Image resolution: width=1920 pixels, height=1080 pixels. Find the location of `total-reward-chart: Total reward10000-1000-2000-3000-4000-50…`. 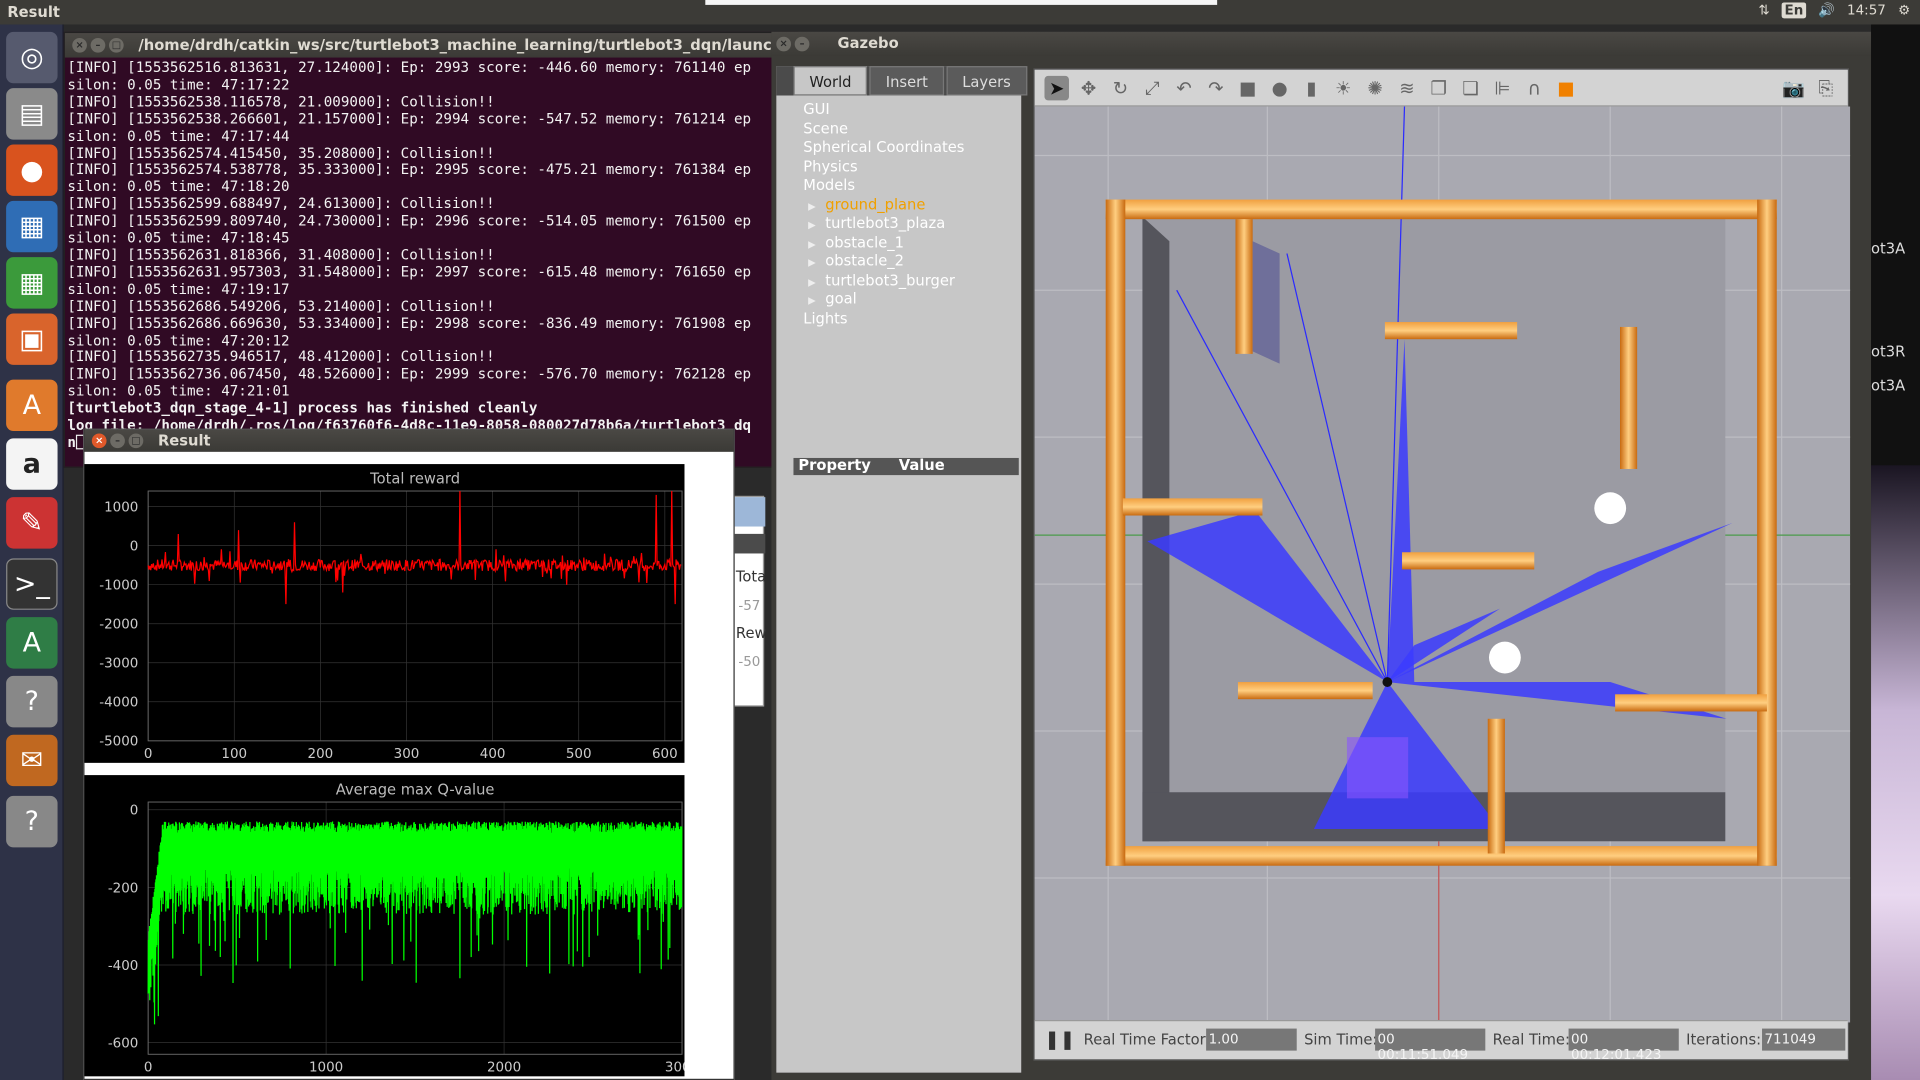

total-reward-chart: Total reward10000-1000-2000-3000-4000-50… is located at coordinates (384, 613).